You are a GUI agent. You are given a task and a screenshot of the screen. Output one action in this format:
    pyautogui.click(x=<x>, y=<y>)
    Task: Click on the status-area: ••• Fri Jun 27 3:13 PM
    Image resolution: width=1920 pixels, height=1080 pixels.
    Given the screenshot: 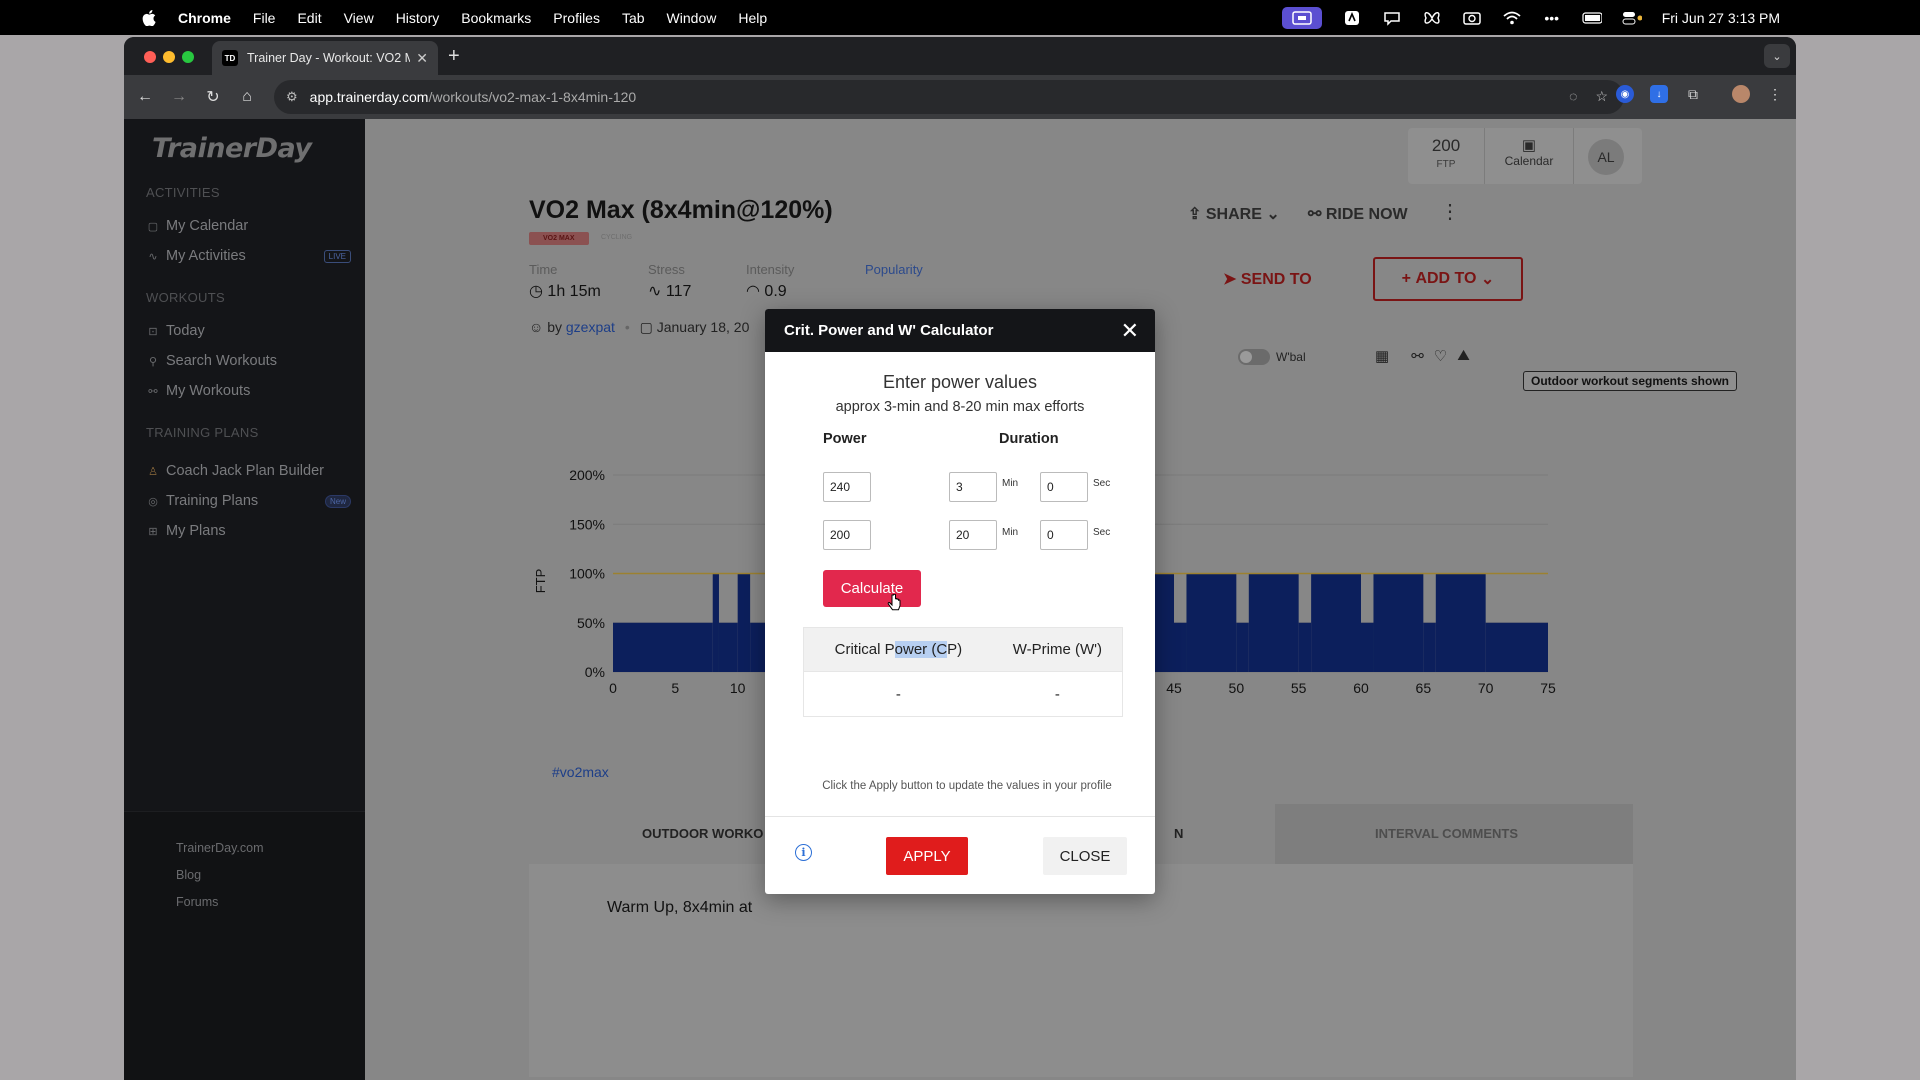 What is the action you would take?
    pyautogui.click(x=1600, y=17)
    